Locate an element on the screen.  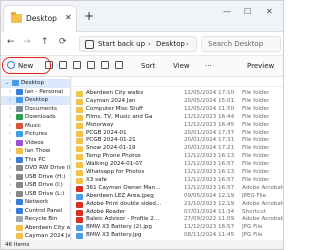
sort-button: Sort is located at coordinates (148, 66).